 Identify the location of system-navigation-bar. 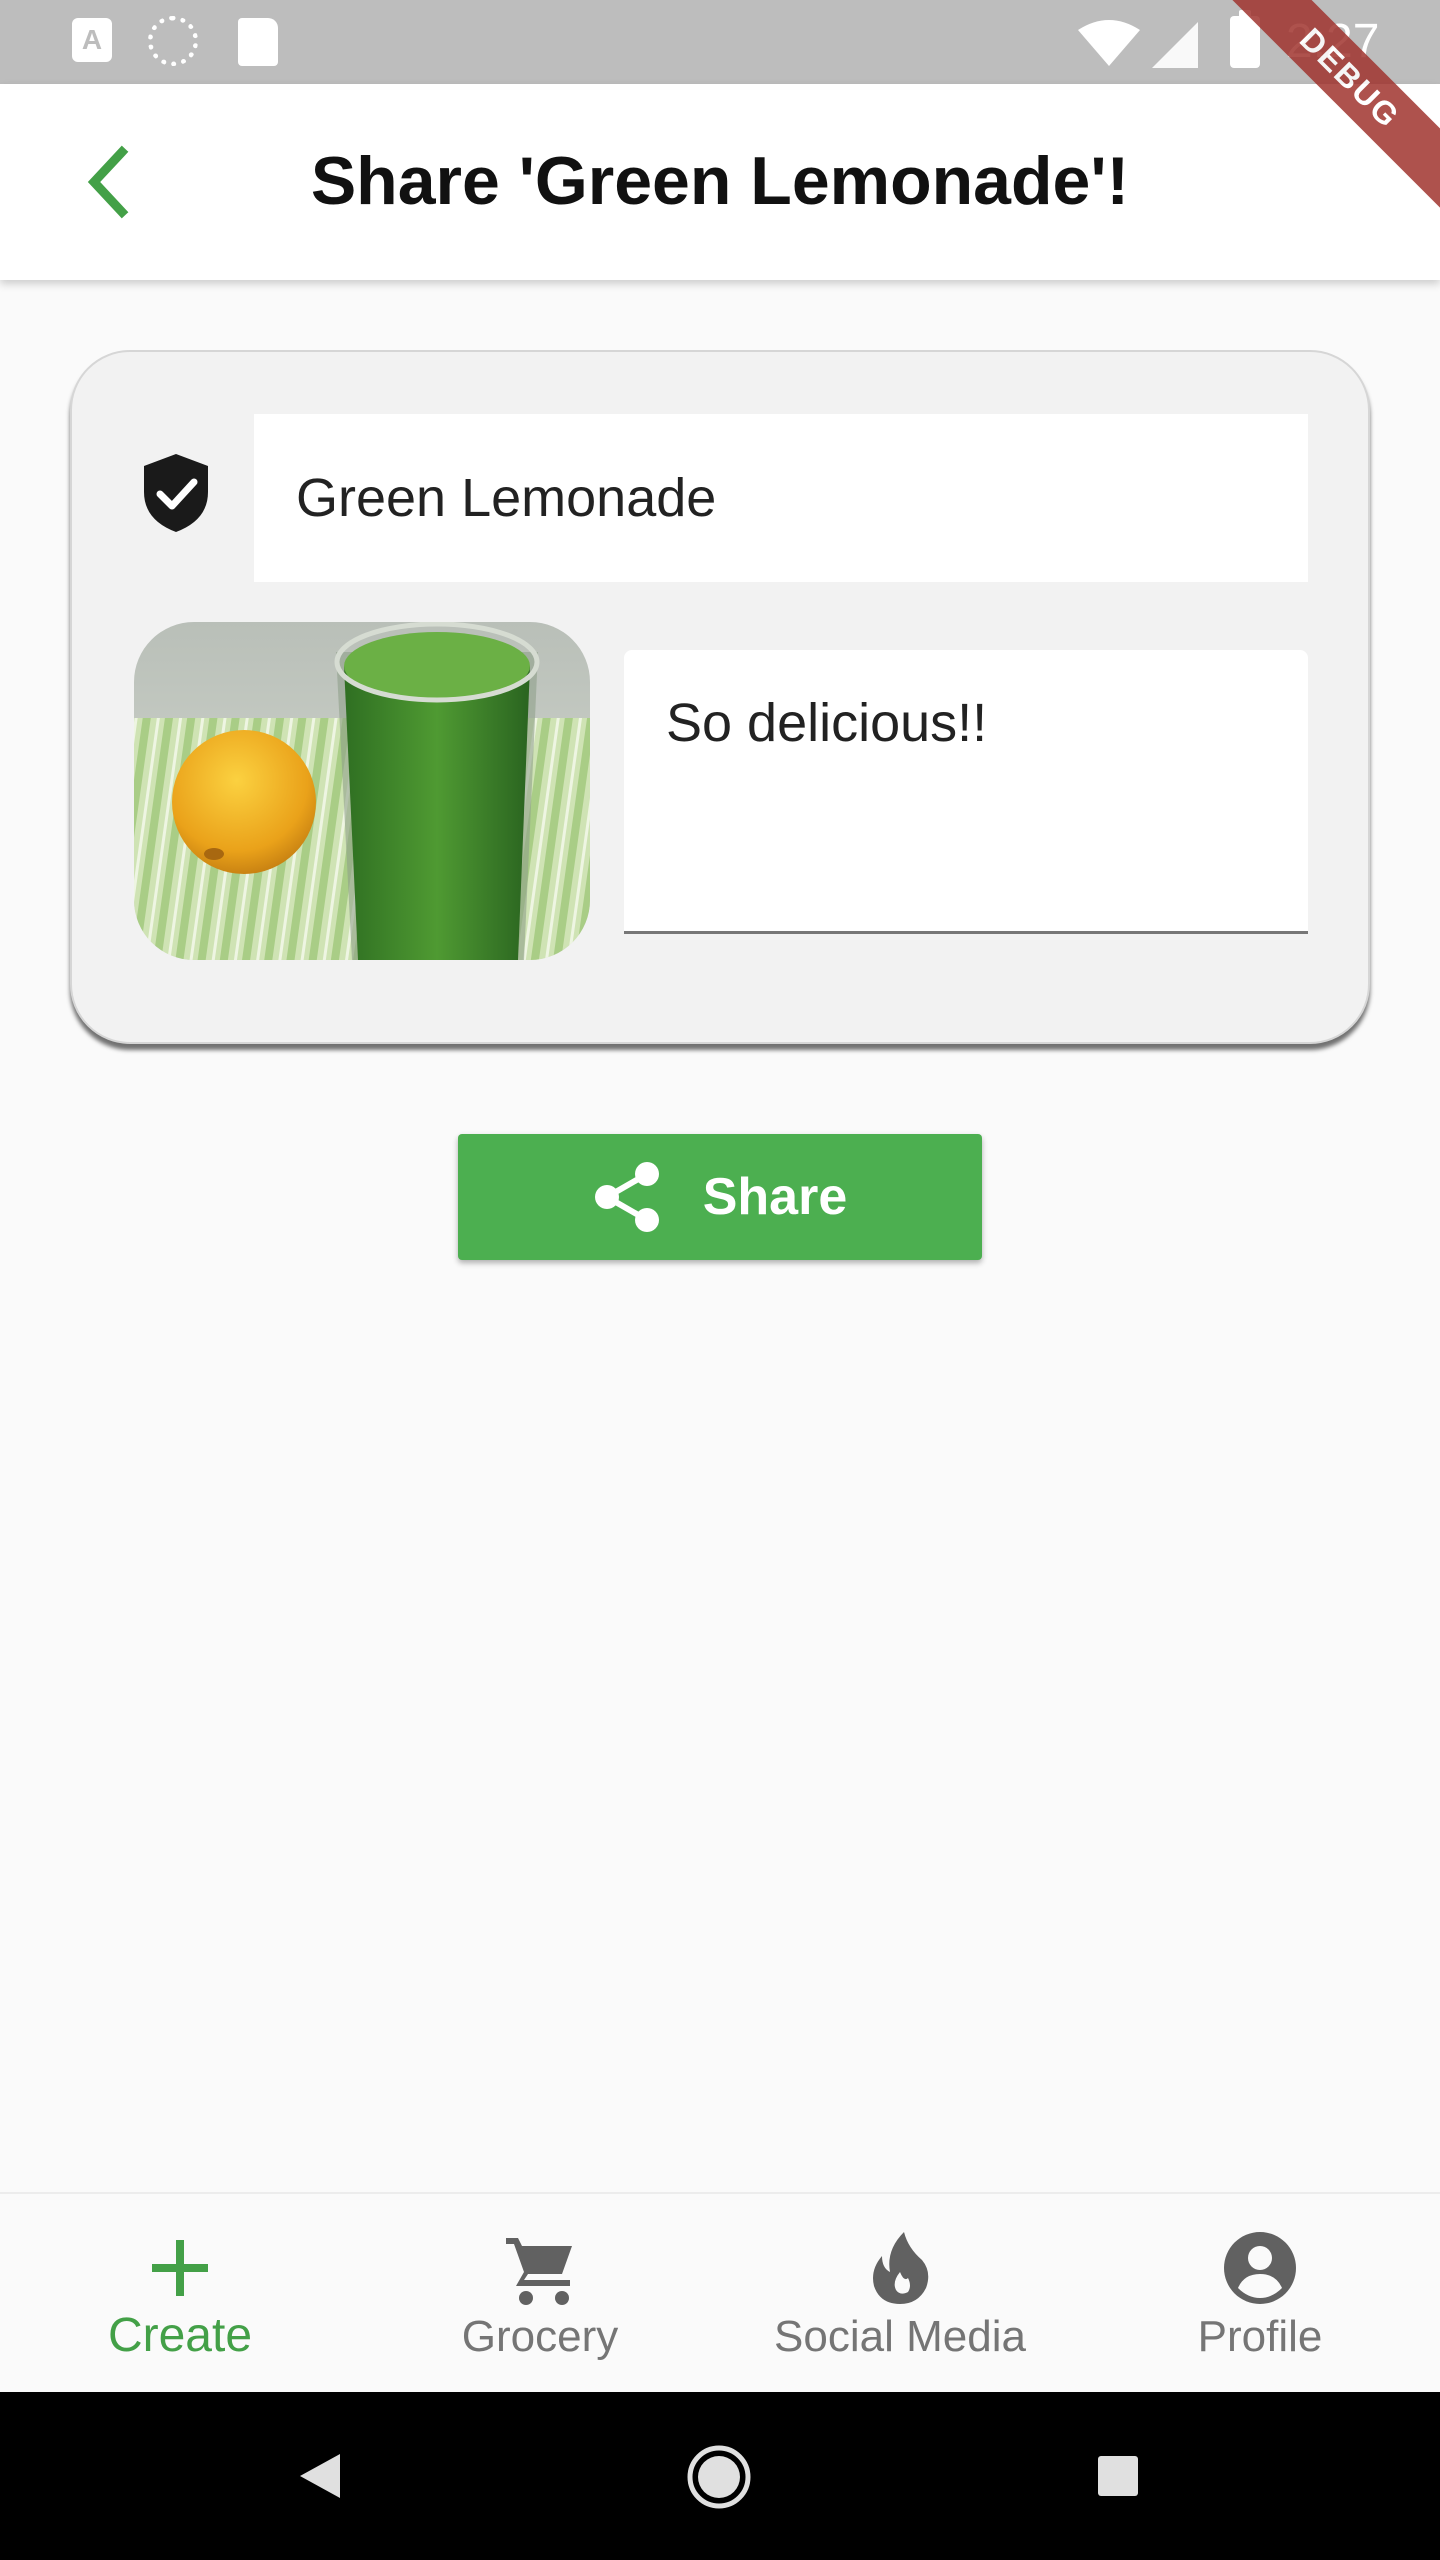
(720, 2476).